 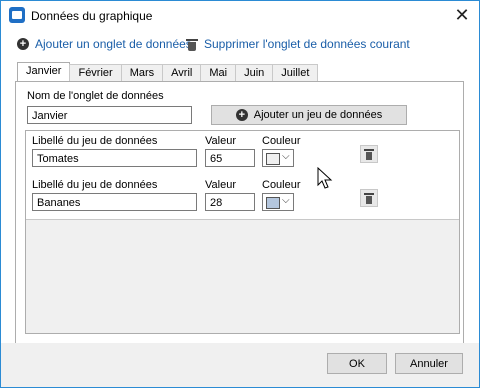 I want to click on title-bar: Données du graphique ✕, so click(x=240, y=16).